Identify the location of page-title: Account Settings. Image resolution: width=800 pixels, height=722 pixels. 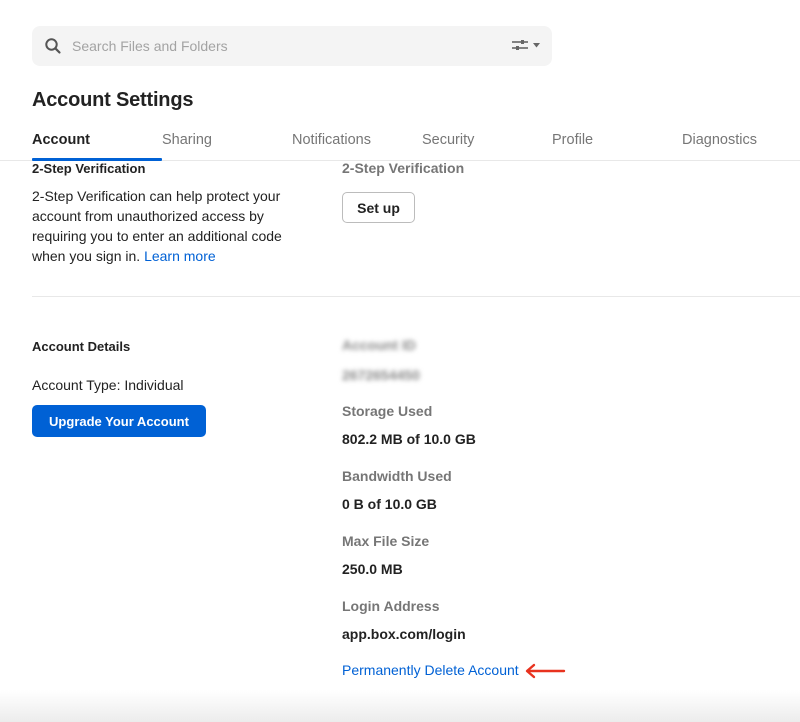
(113, 100).